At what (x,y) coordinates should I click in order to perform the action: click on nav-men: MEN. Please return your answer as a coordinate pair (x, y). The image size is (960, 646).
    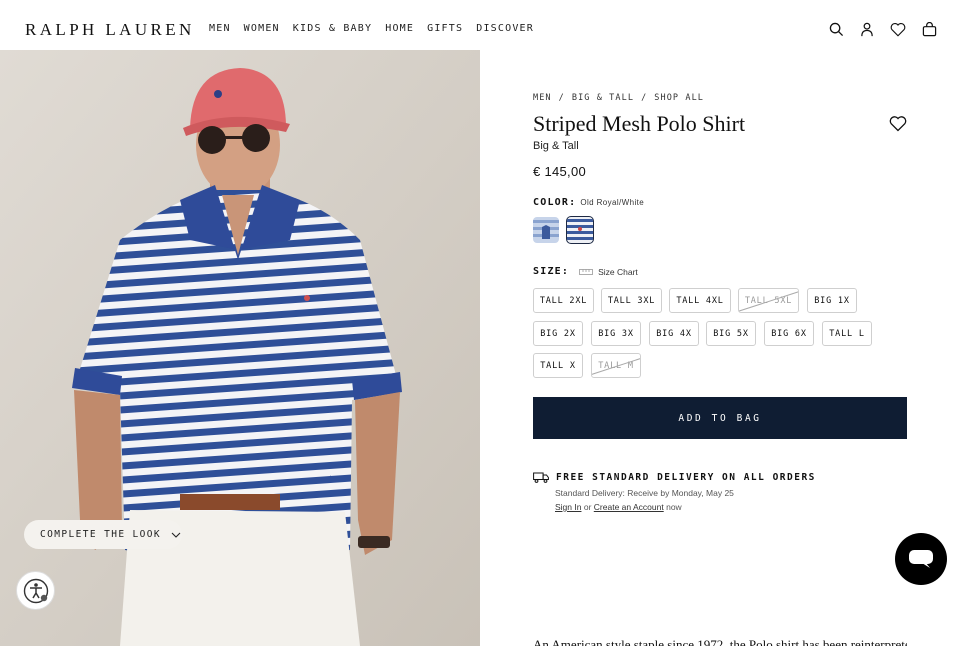
    Looking at the image, I should click on (220, 28).